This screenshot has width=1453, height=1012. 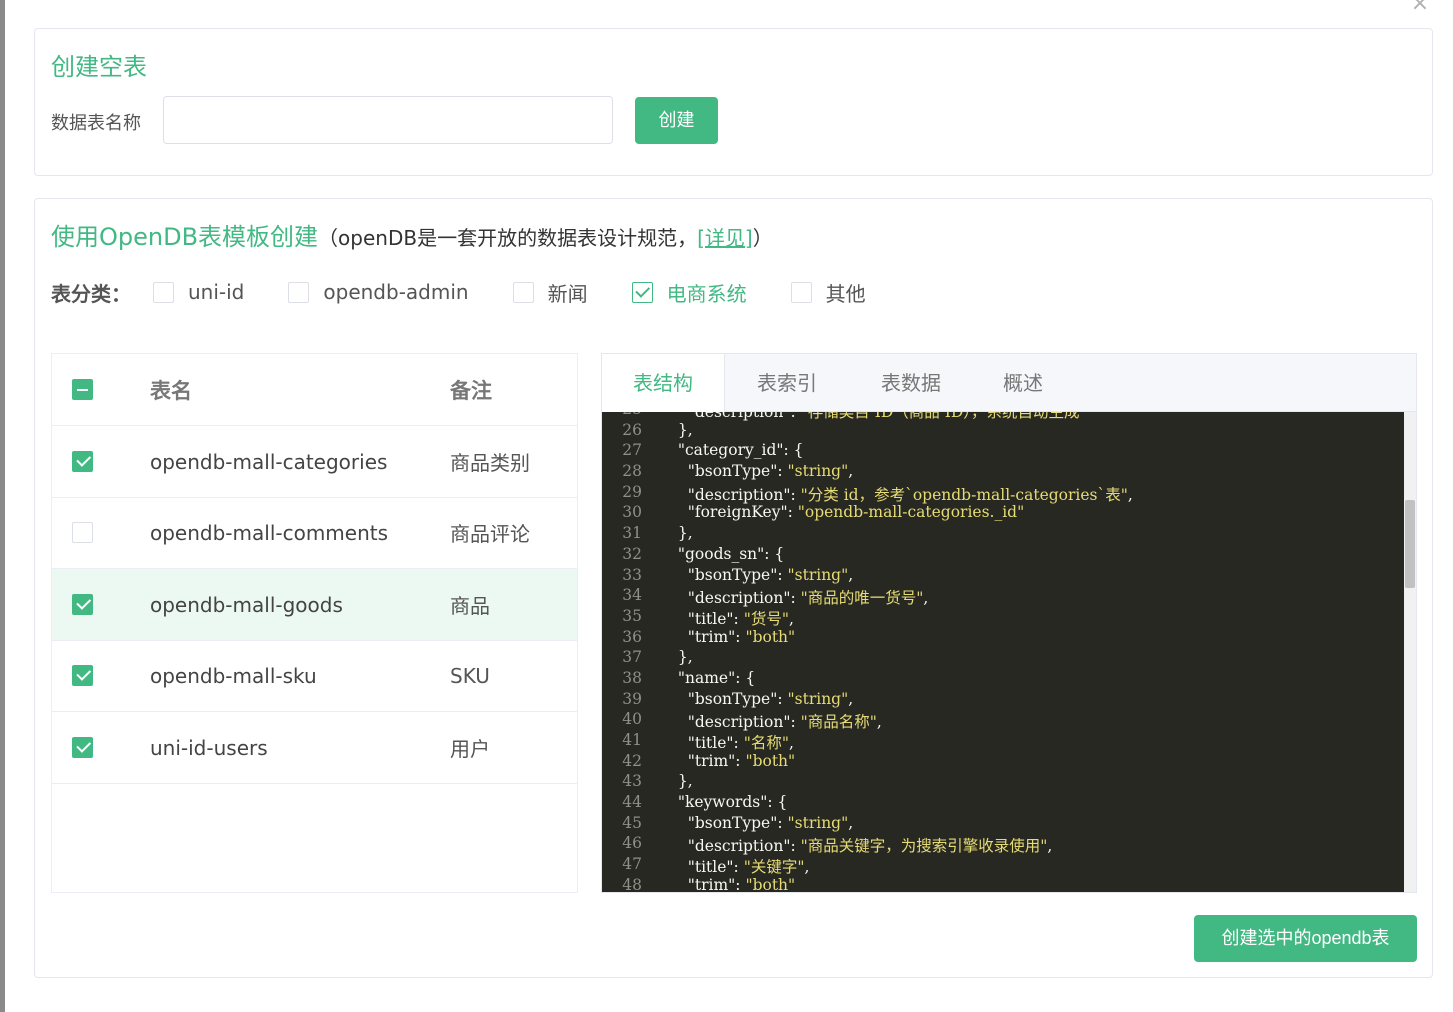 I want to click on category-other: 其他, so click(x=828, y=292).